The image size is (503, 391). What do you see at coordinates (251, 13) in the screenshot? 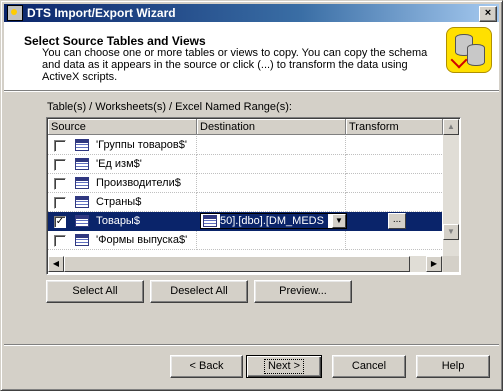
I see `title-bar: DTS Import/Export Wizard ×` at bounding box center [251, 13].